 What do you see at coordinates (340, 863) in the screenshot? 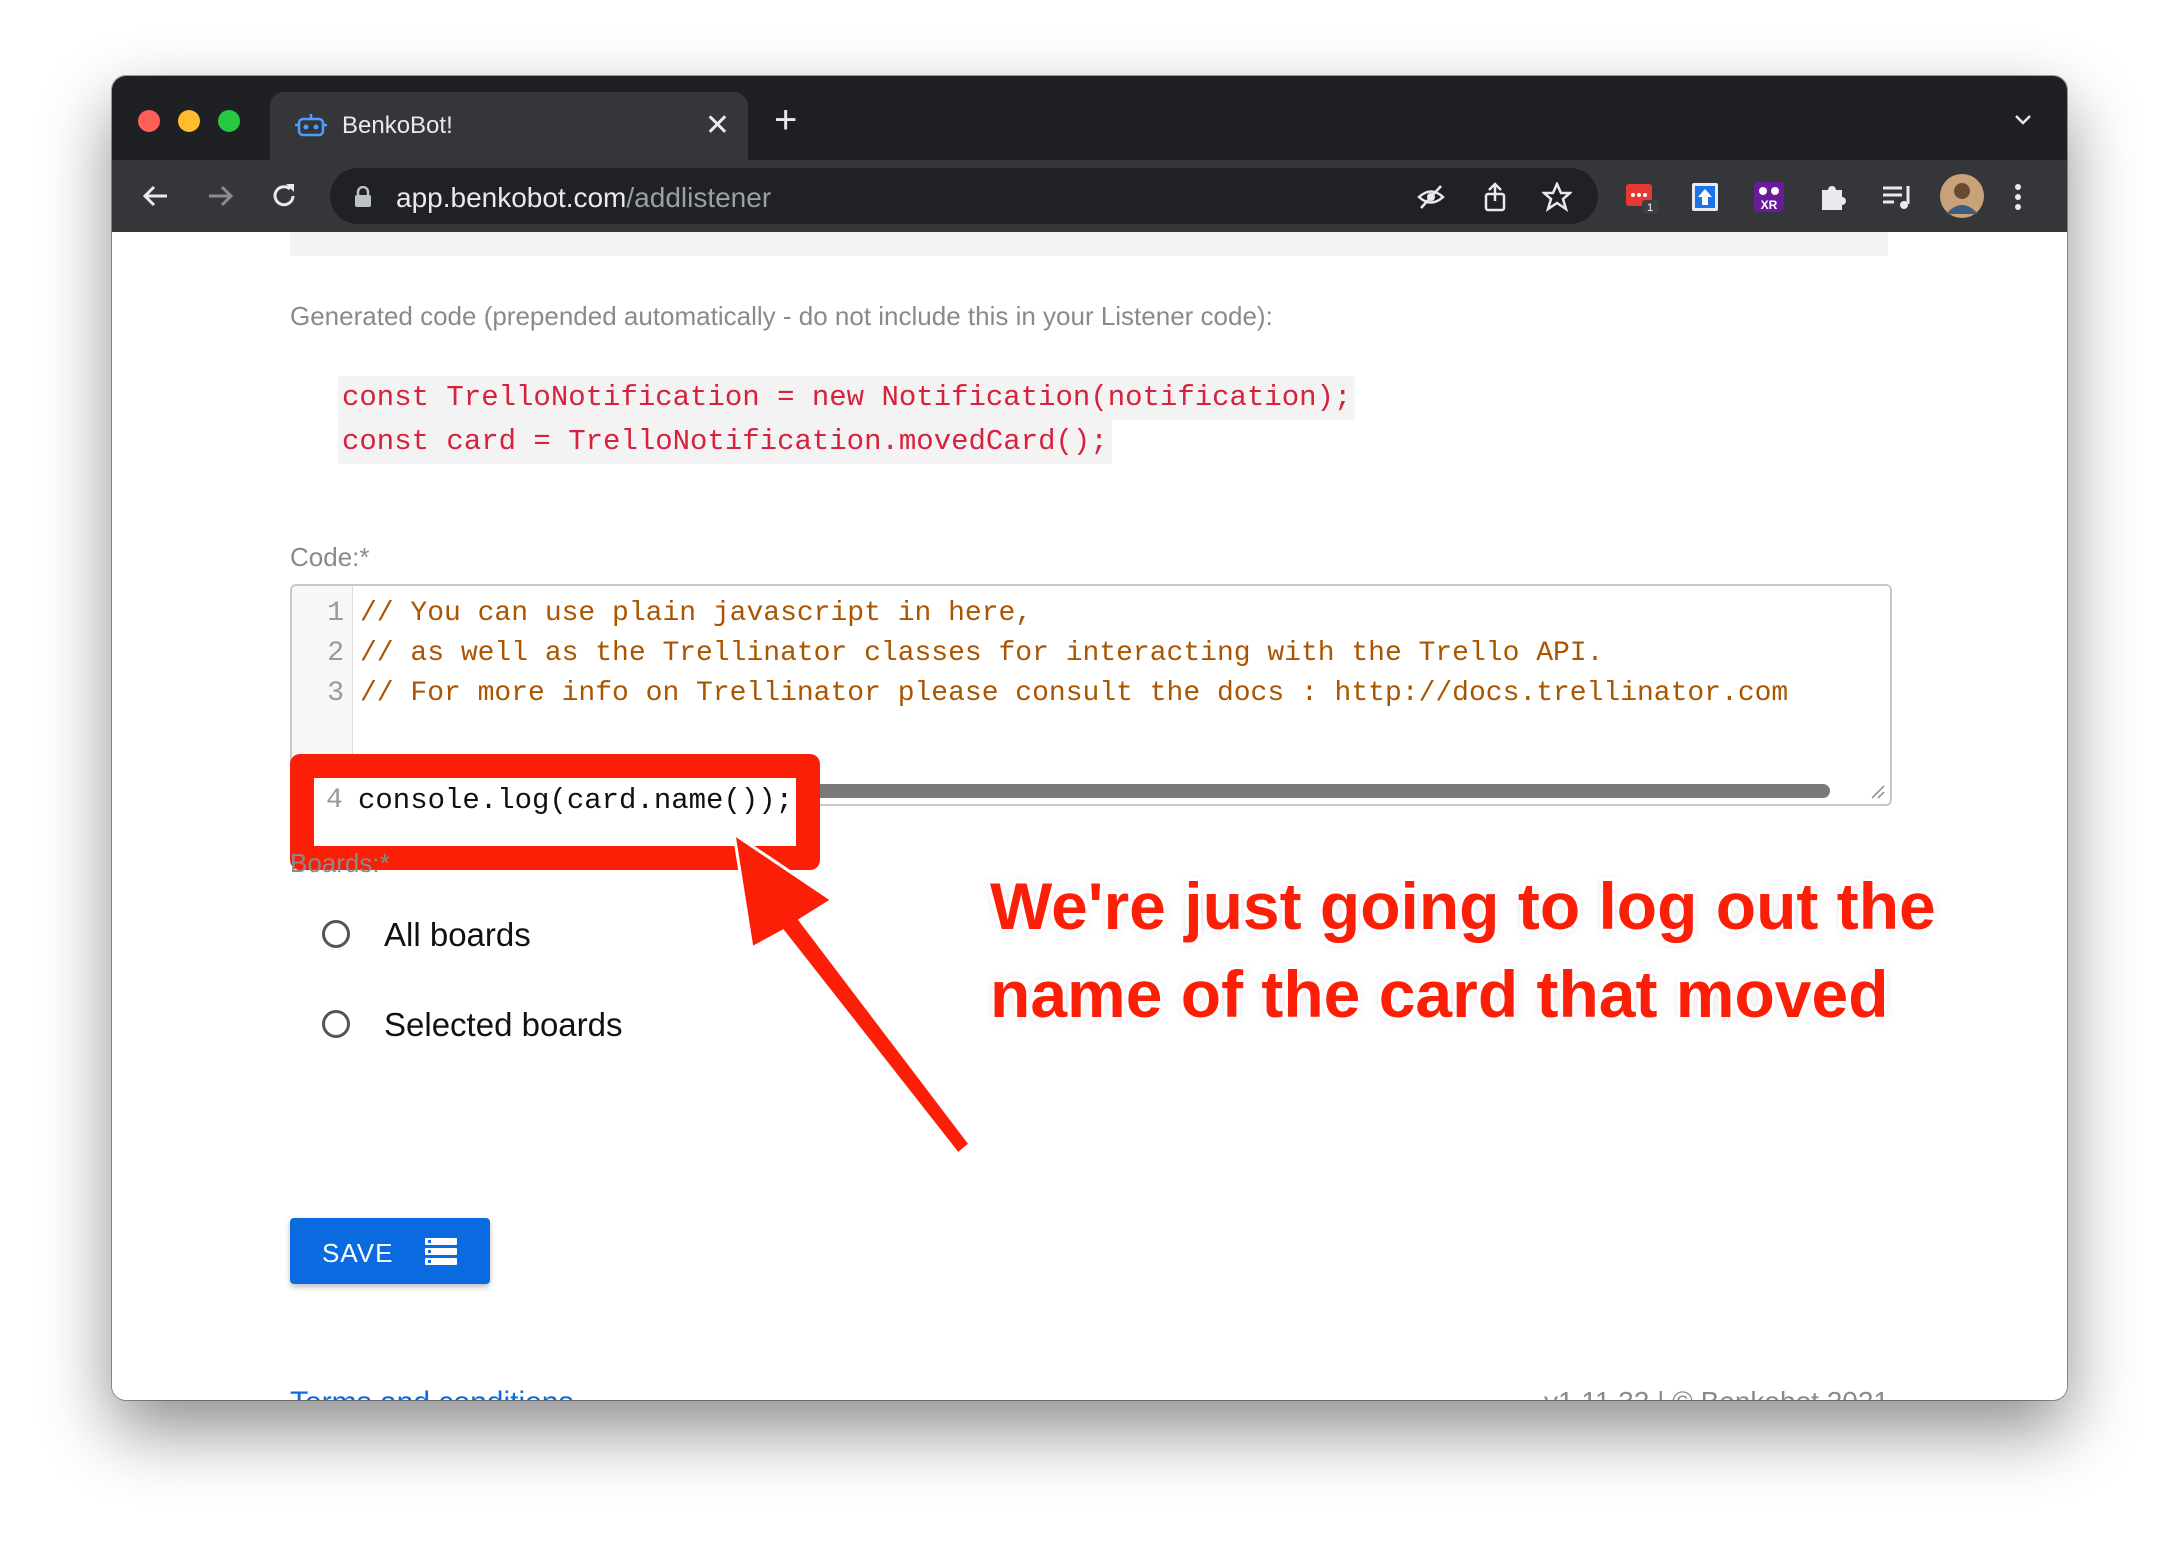
I see `boards-label: Boards:*` at bounding box center [340, 863].